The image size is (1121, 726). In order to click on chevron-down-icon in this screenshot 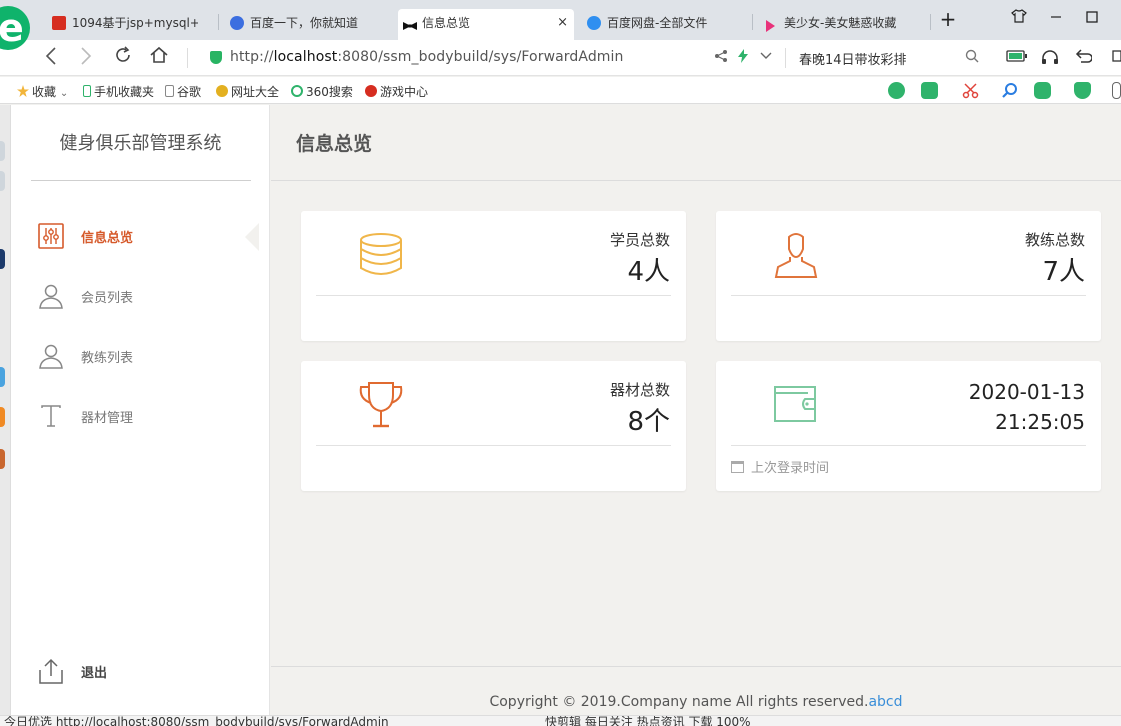, I will do `click(766, 57)`.